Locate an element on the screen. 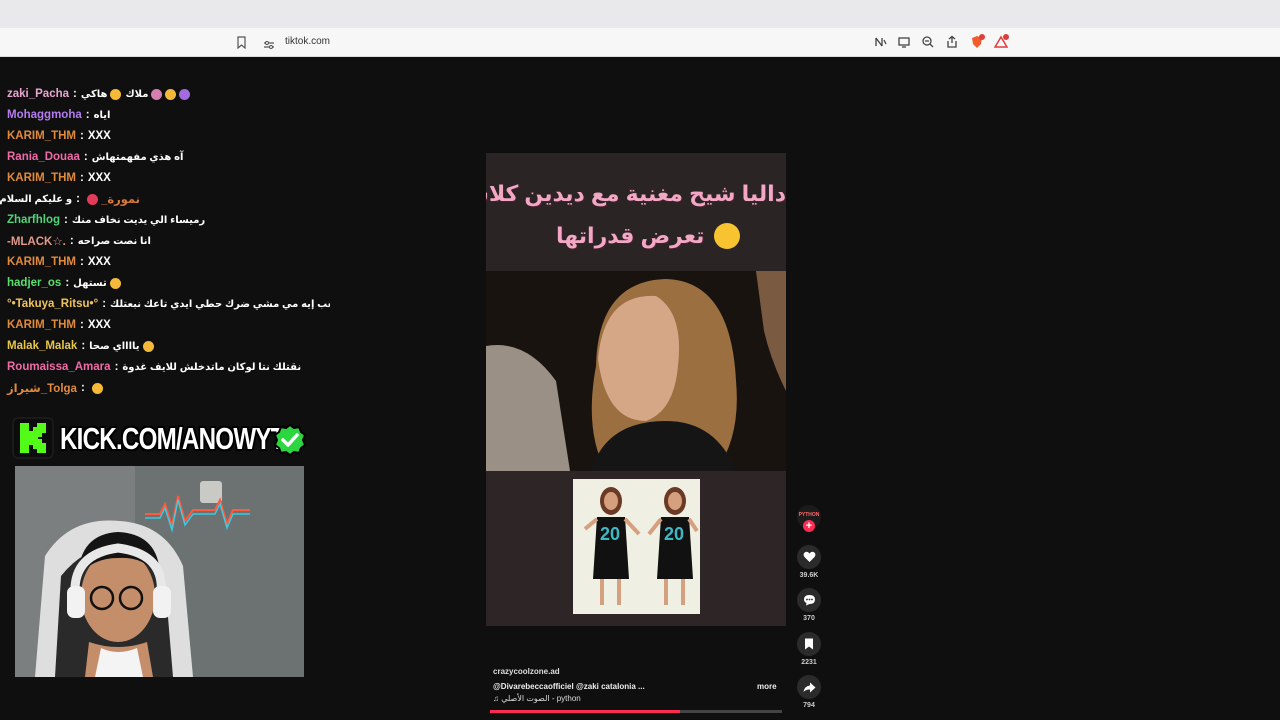  chat-text: نقتلك نتا لوكان ماتدخلش للايف غدوة is located at coordinates (212, 367).